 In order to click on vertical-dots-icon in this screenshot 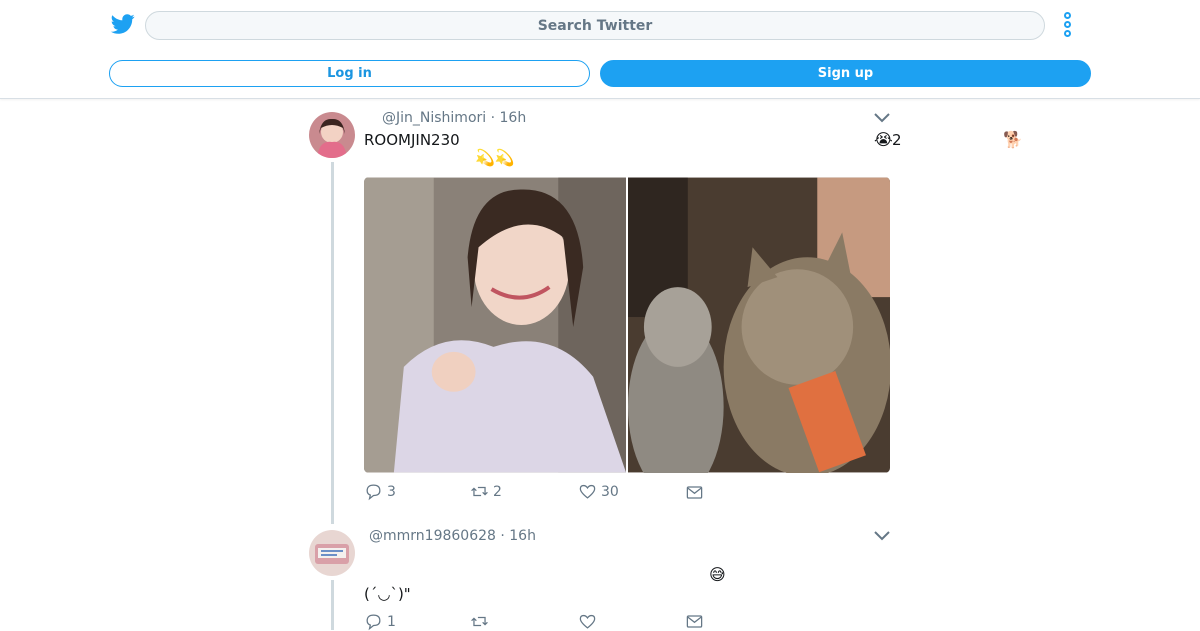, I will do `click(1068, 25)`.